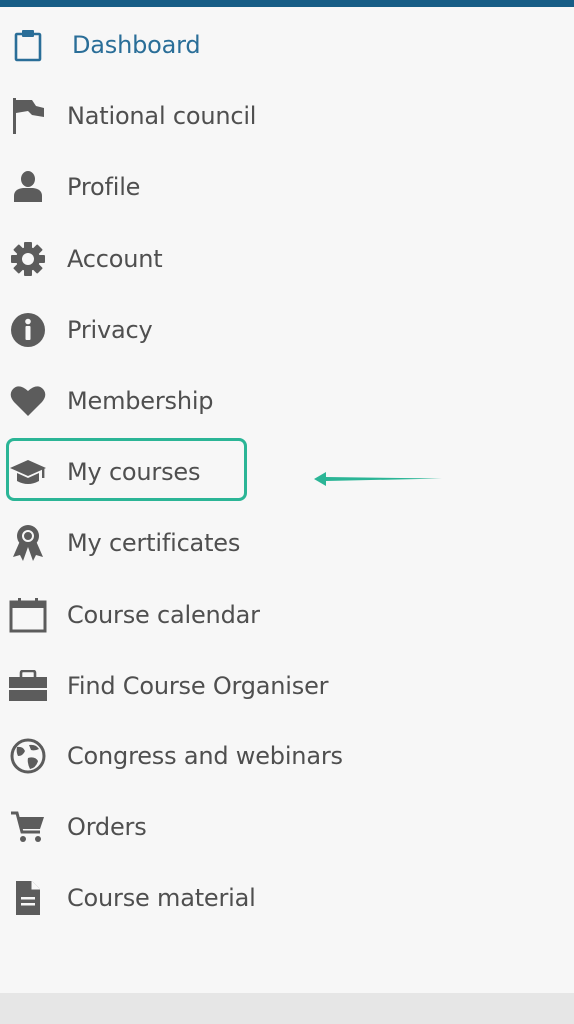 This screenshot has width=574, height=1024. I want to click on sidebar-item-privacy: Privacy, so click(210, 330).